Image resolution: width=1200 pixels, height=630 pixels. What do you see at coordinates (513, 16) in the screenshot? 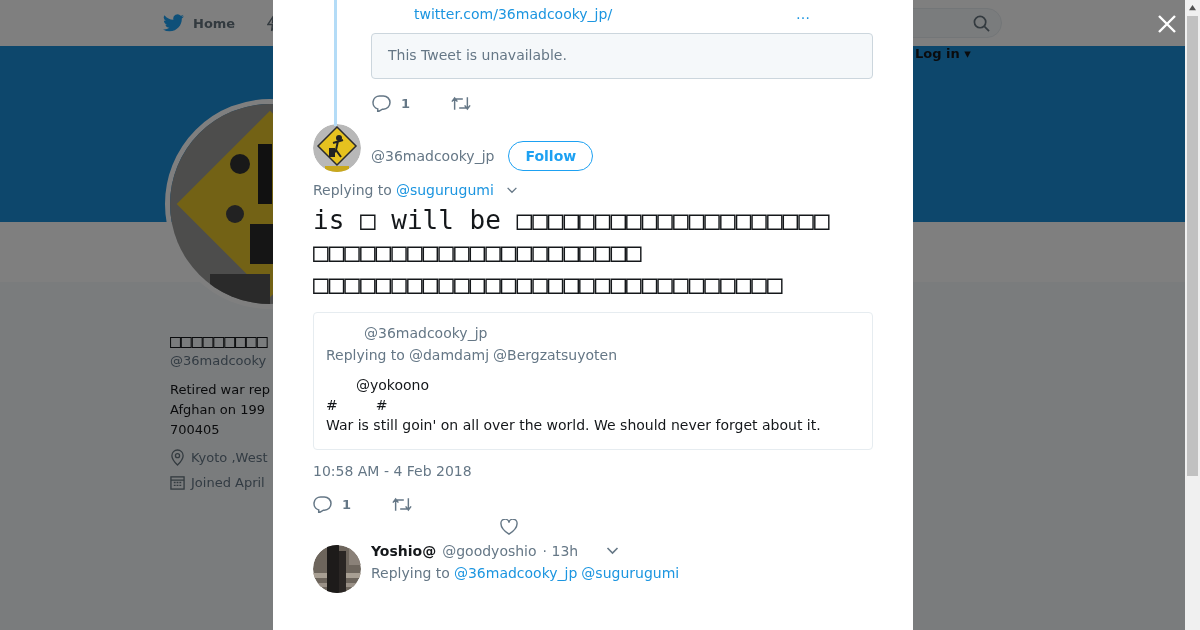
I see `tweet-link: twitter.com/36madcooky_jp/` at bounding box center [513, 16].